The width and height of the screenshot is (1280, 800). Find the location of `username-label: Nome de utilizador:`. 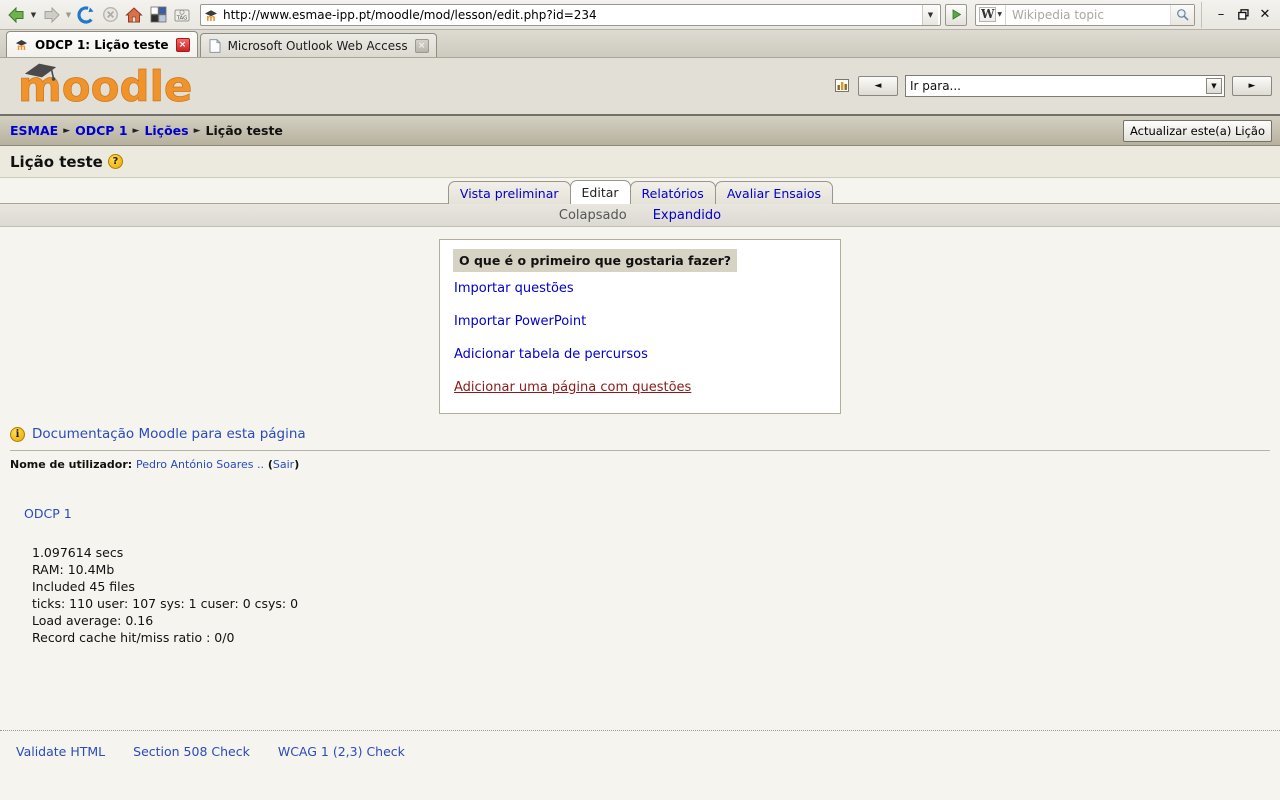

username-label: Nome de utilizador: is located at coordinates (71, 464).